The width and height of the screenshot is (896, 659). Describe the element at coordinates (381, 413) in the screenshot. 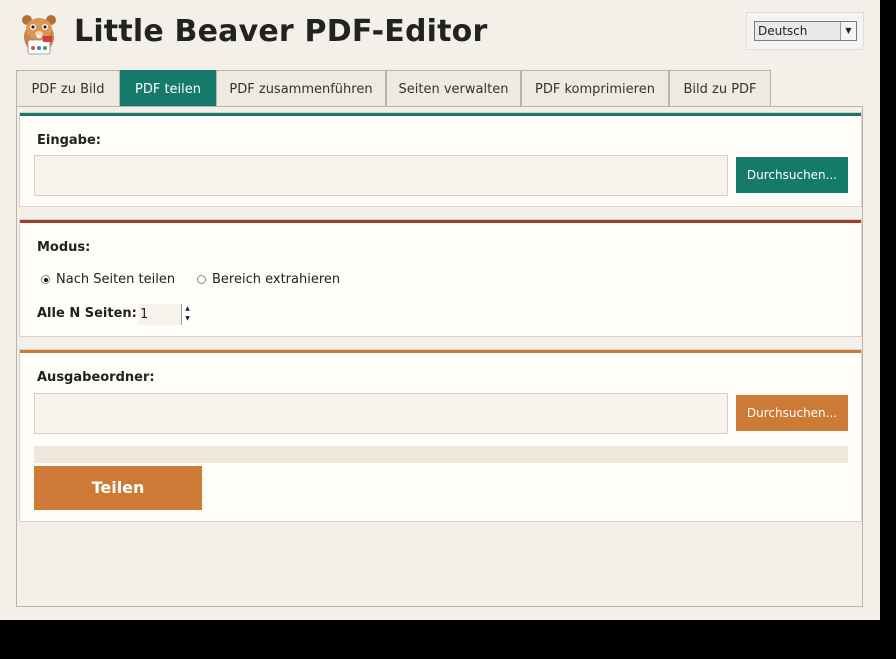

I see `output-path-field` at that location.